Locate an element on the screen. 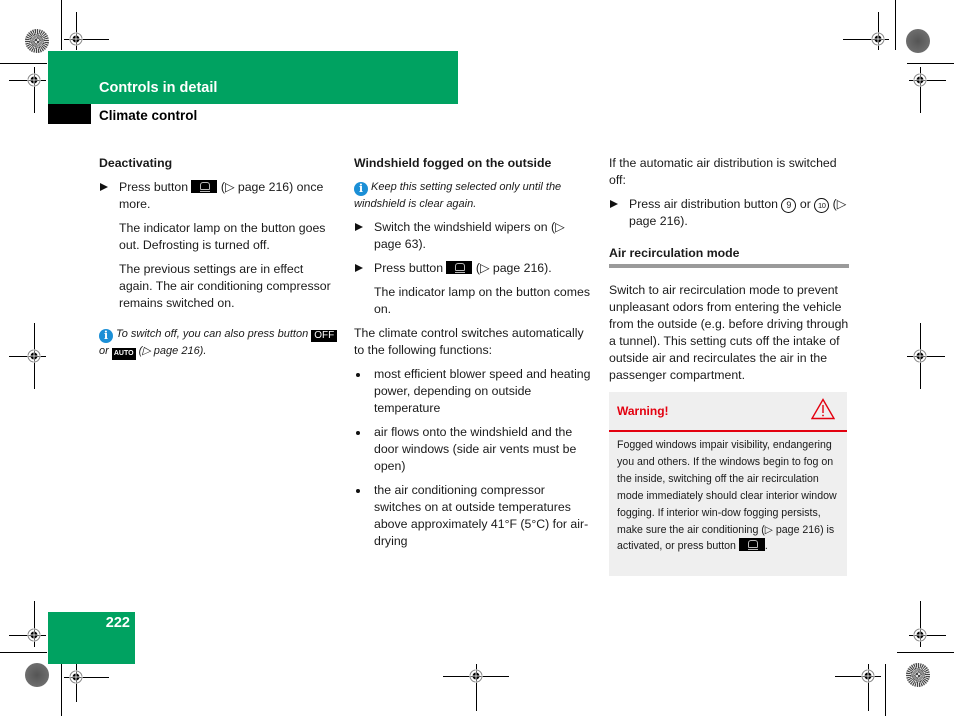 This screenshot has width=954, height=716. warning-title: Warning! is located at coordinates (643, 411).